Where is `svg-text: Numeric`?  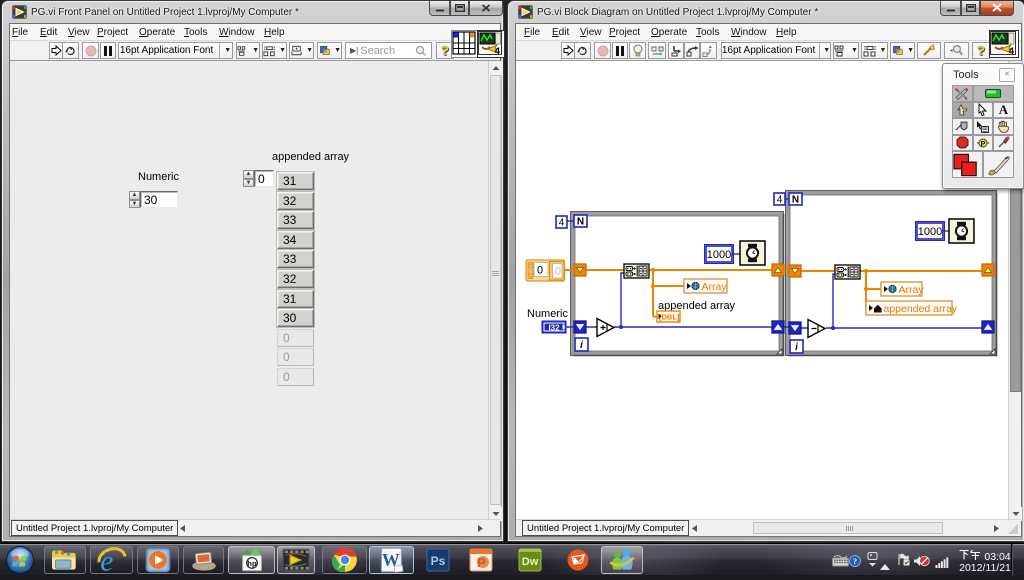 svg-text: Numeric is located at coordinates (547, 314).